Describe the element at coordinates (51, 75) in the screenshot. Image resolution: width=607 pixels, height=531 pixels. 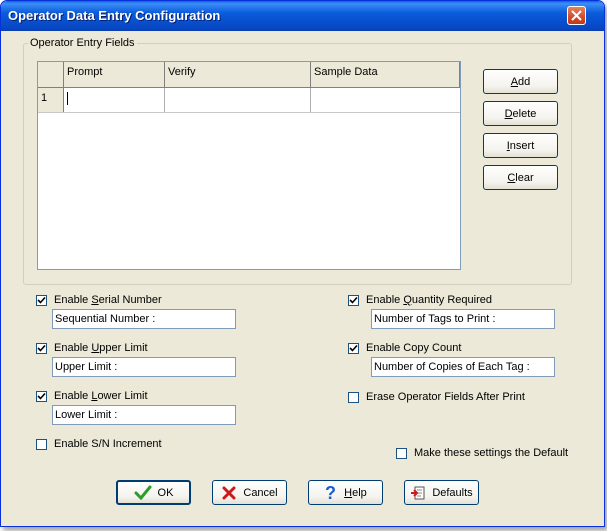
I see `grid-corner` at that location.